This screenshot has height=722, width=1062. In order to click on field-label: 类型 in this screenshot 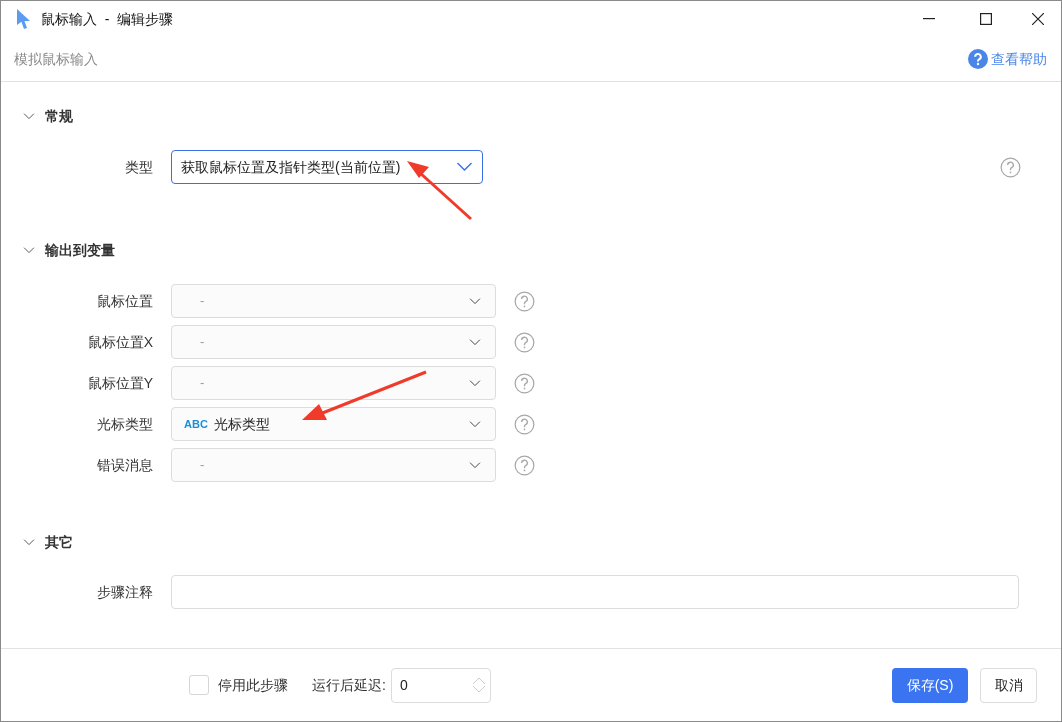, I will do `click(139, 167)`.